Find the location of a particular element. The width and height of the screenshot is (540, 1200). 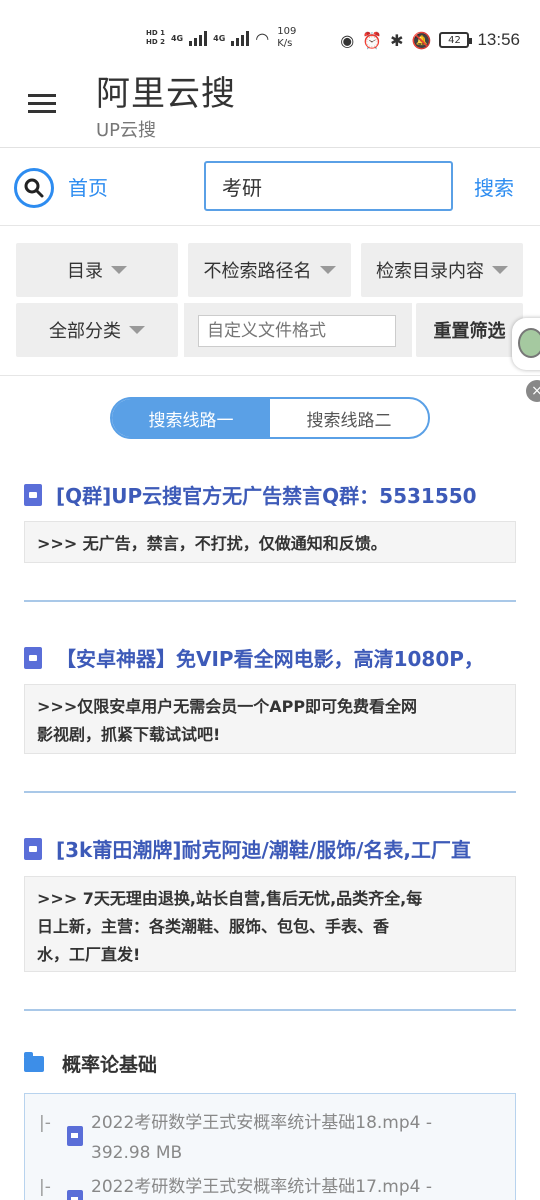

route-toggle: 搜索线路一 搜索线路二 is located at coordinates (270, 418).